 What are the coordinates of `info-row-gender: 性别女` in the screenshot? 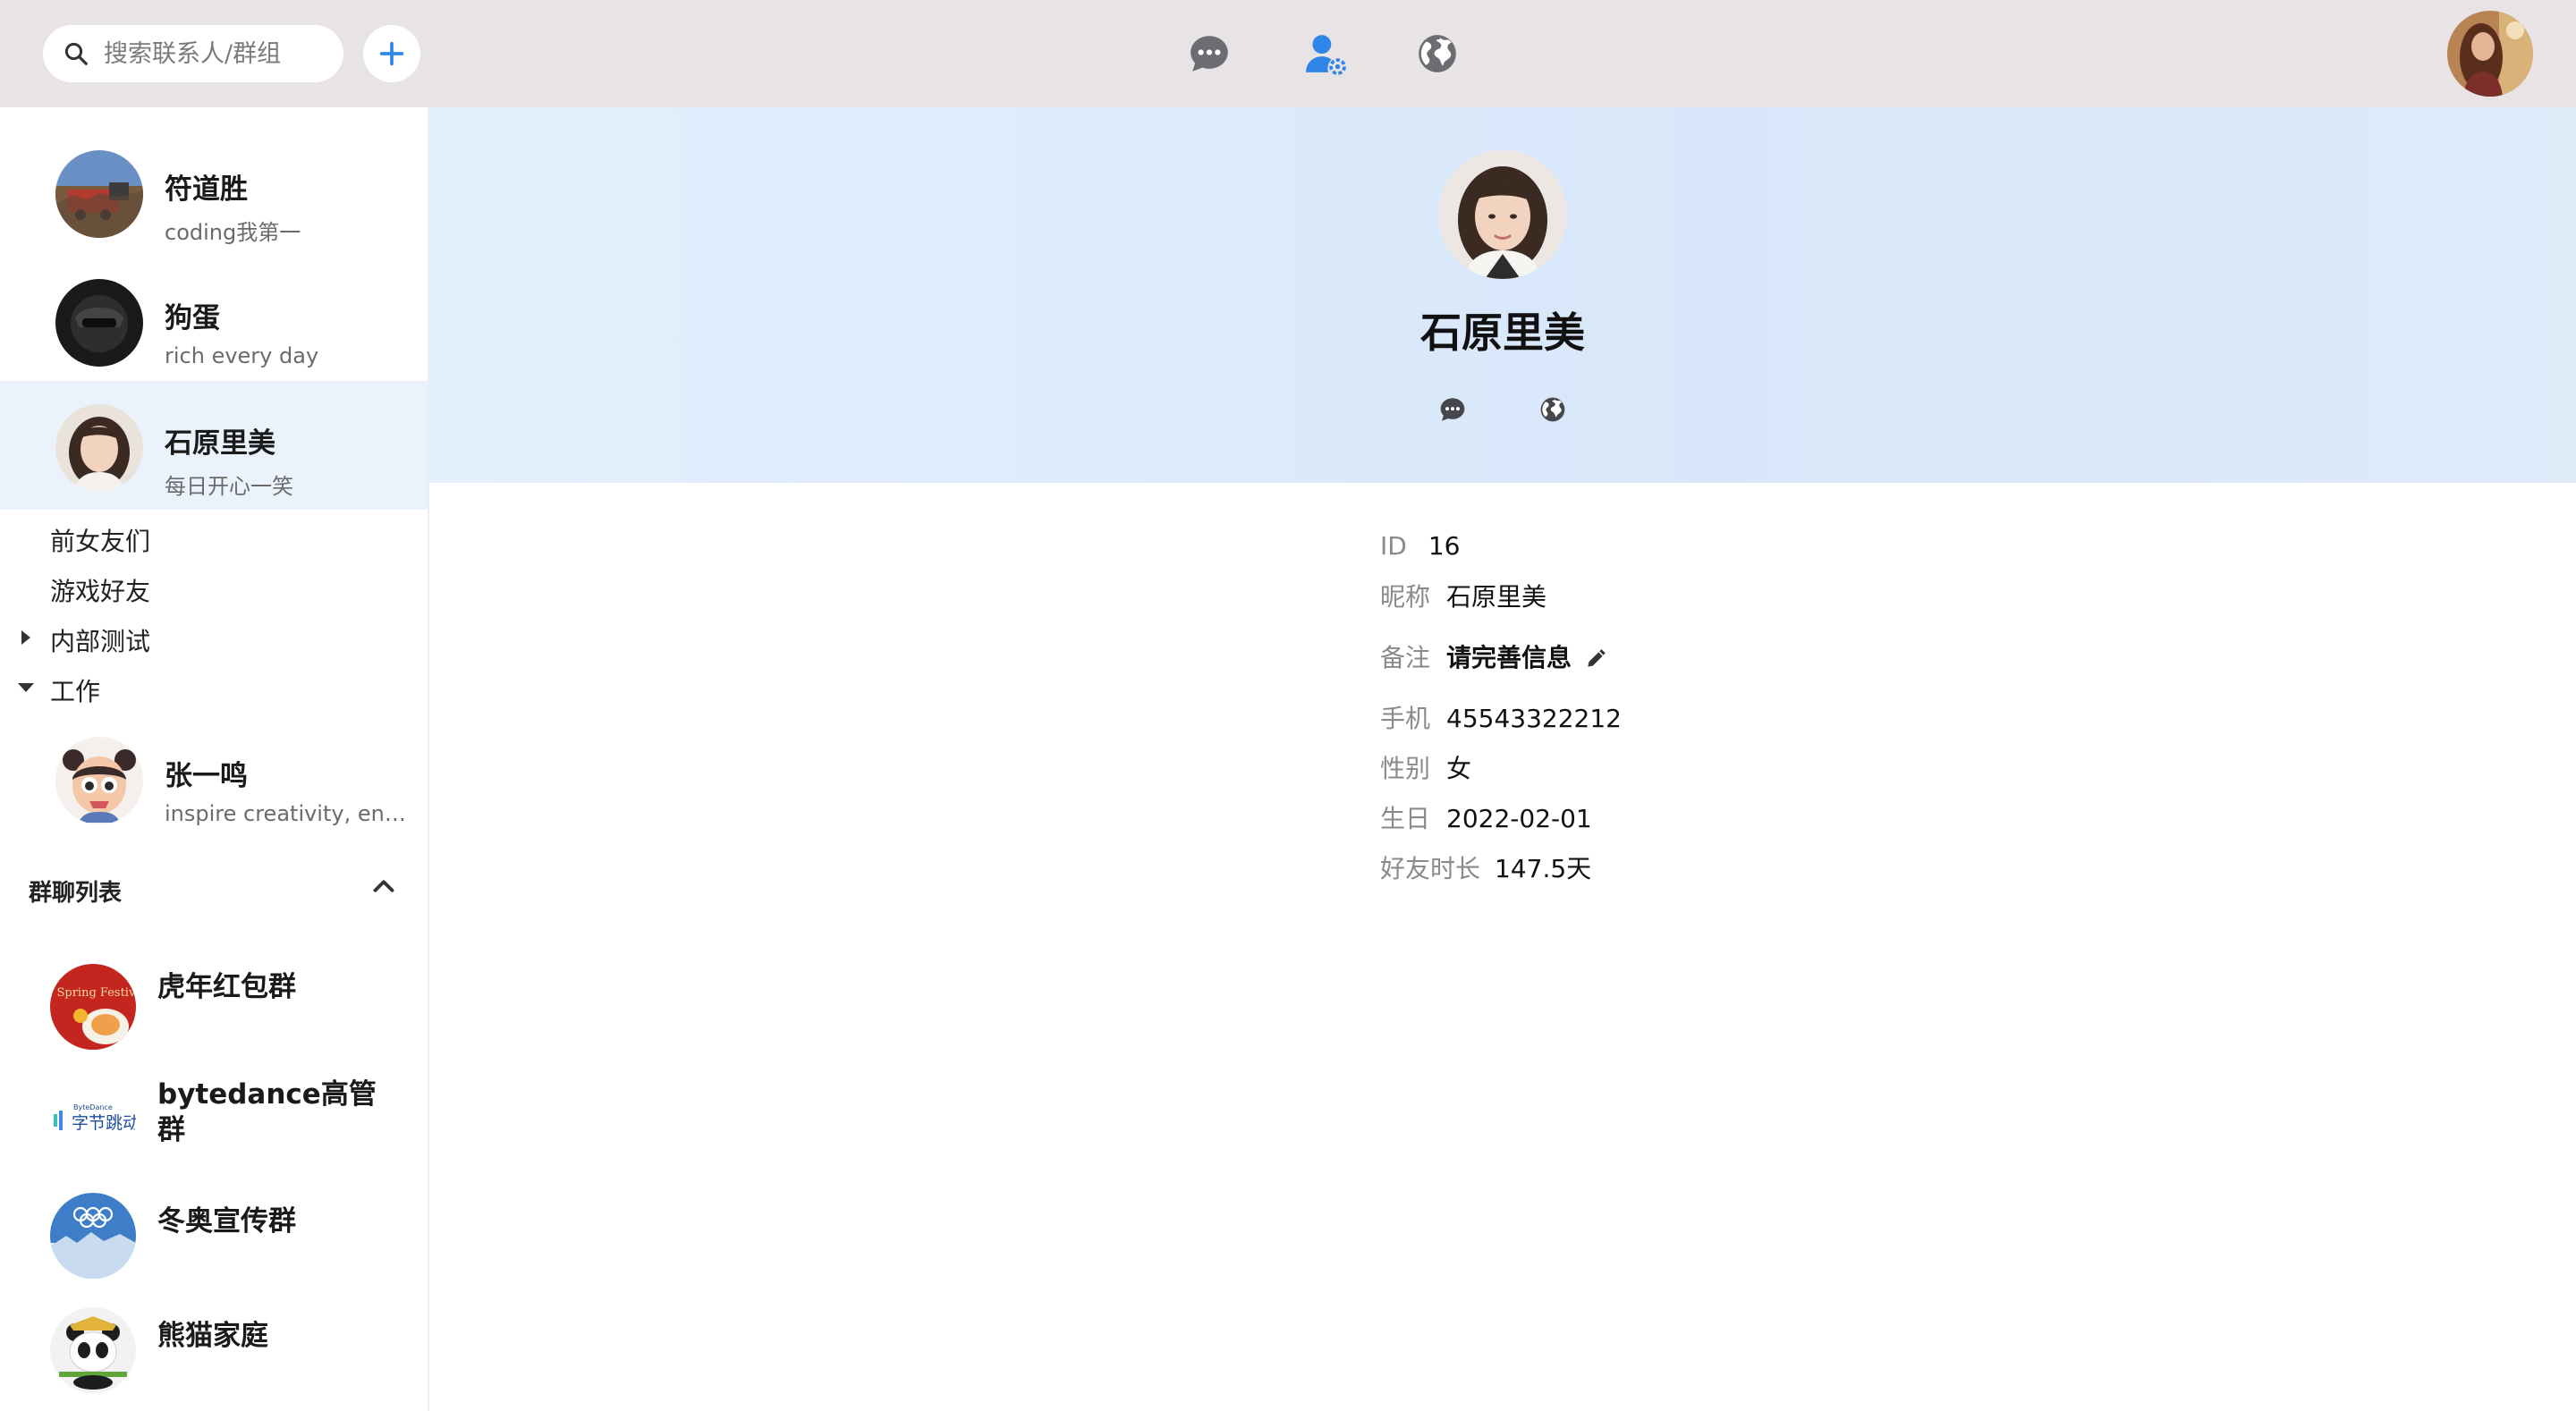 It's located at (1425, 767).